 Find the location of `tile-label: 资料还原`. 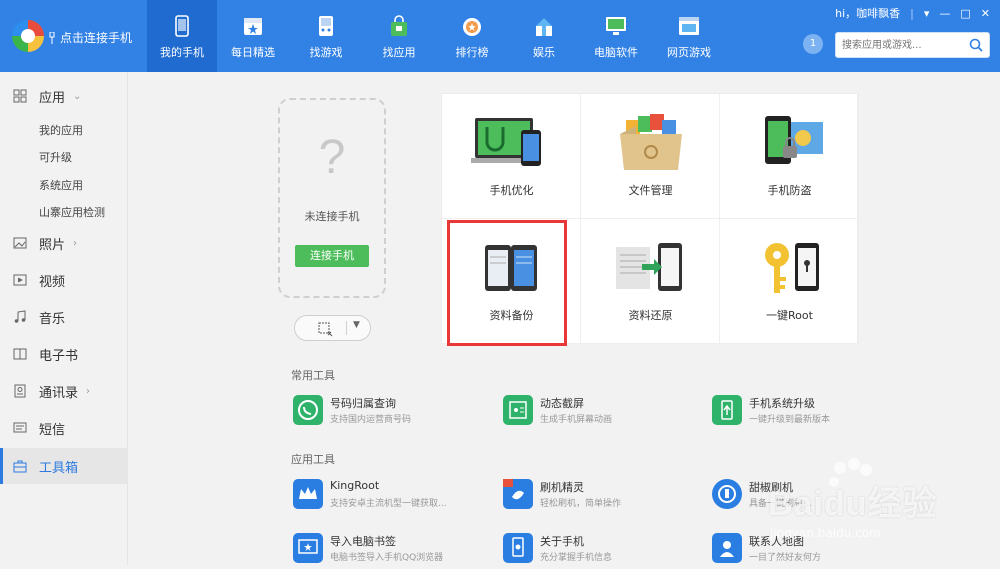

tile-label: 资料还原 is located at coordinates (650, 315).